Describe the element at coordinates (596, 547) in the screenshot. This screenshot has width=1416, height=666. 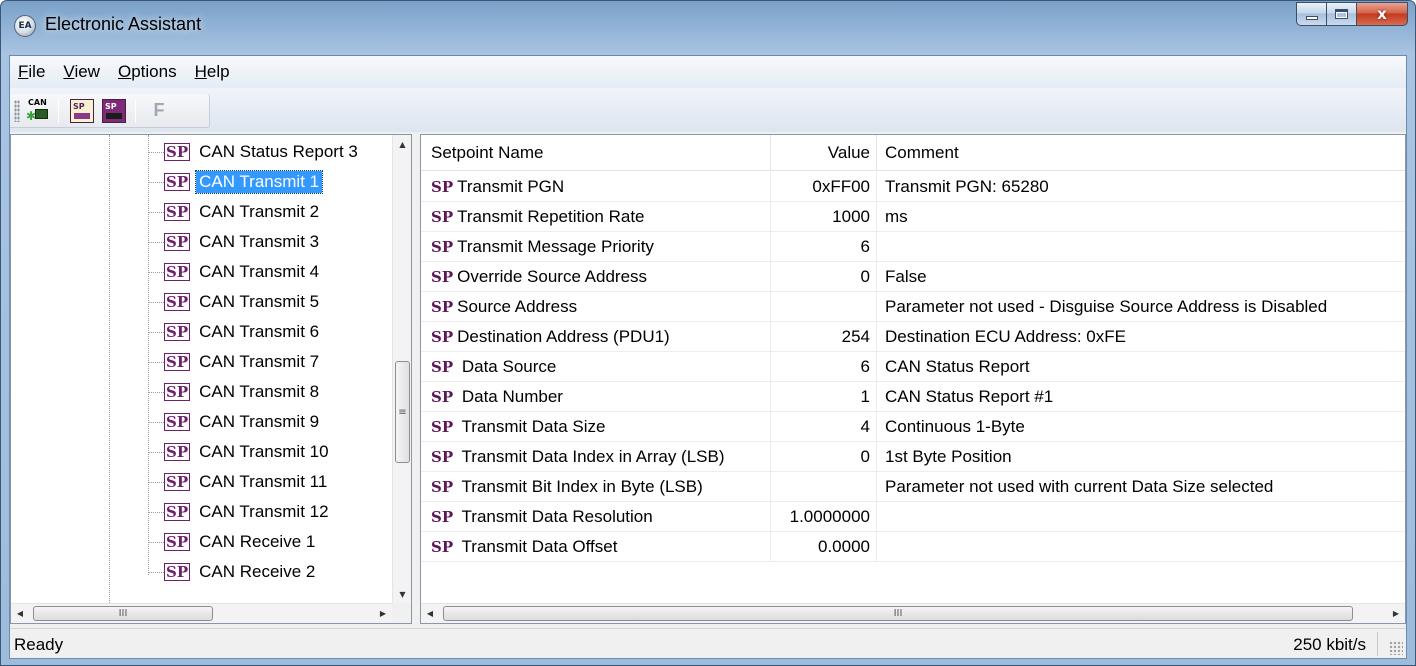
I see `setpoint-name-cell: SP Transmit Data Offset` at that location.